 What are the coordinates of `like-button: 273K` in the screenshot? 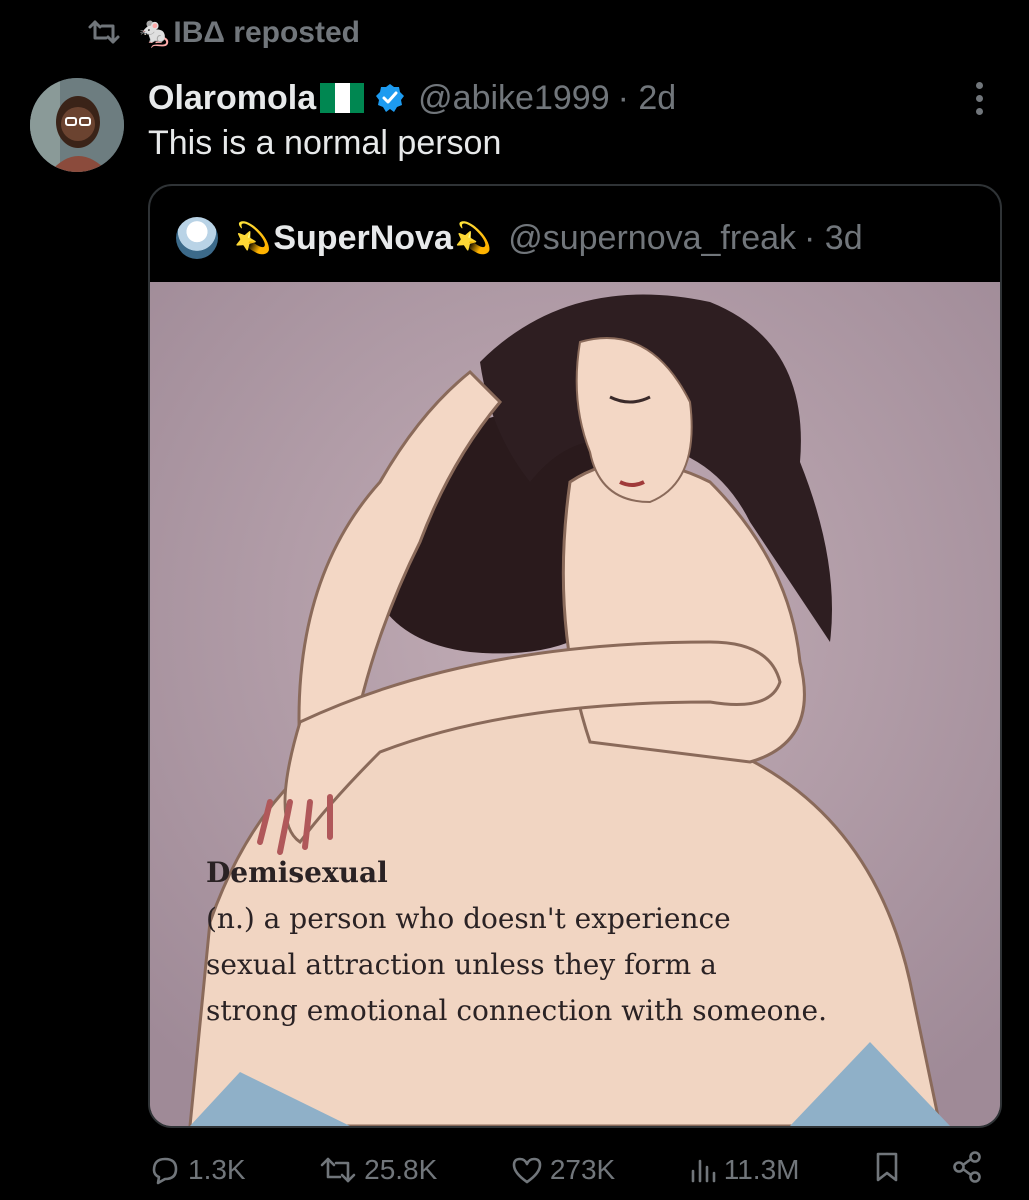 It's located at (562, 1170).